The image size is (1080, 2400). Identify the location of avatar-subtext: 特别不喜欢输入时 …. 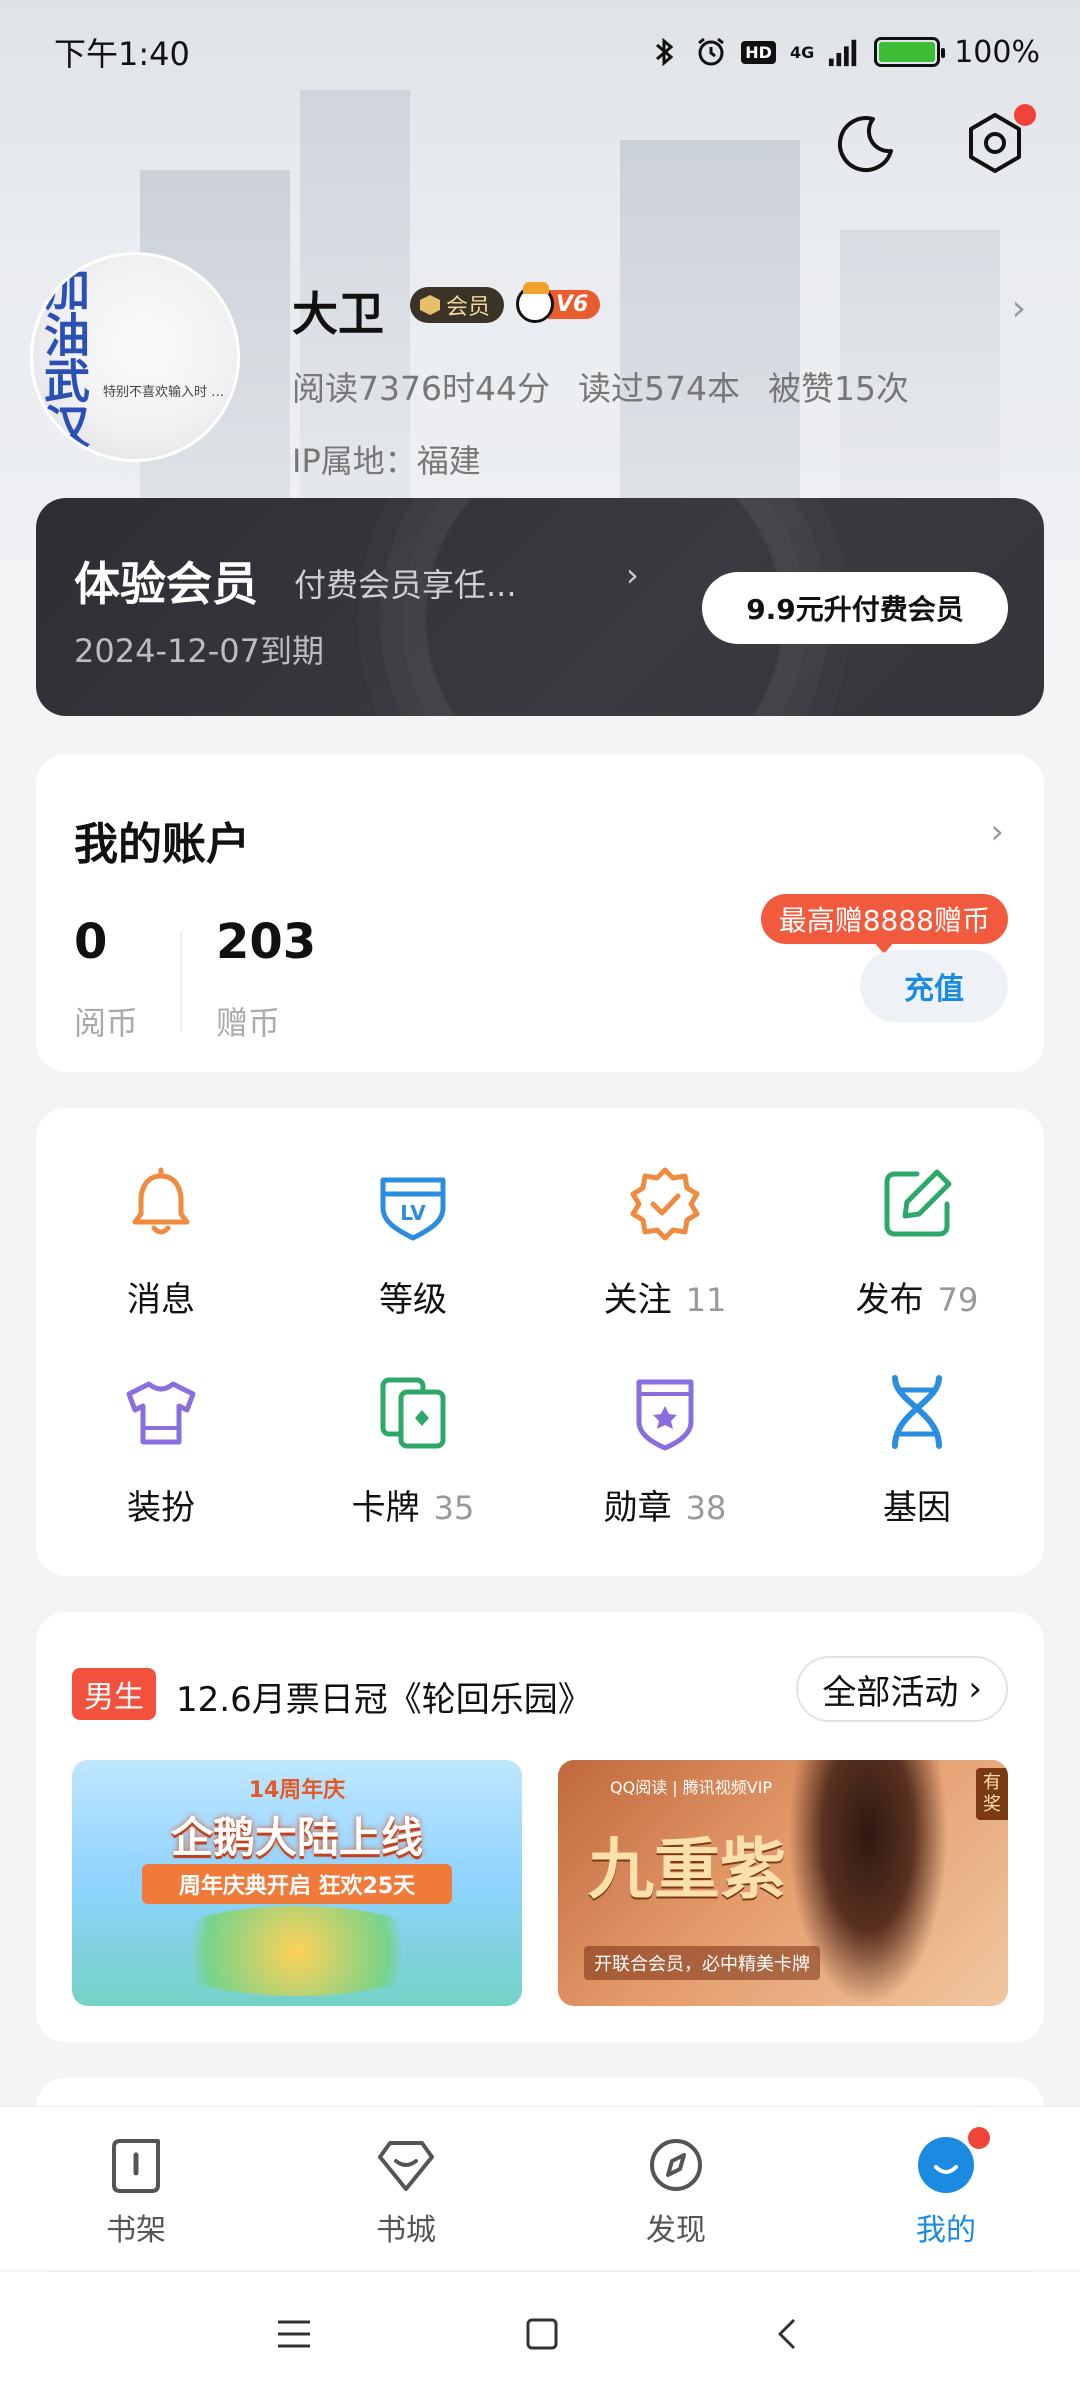
(164, 392).